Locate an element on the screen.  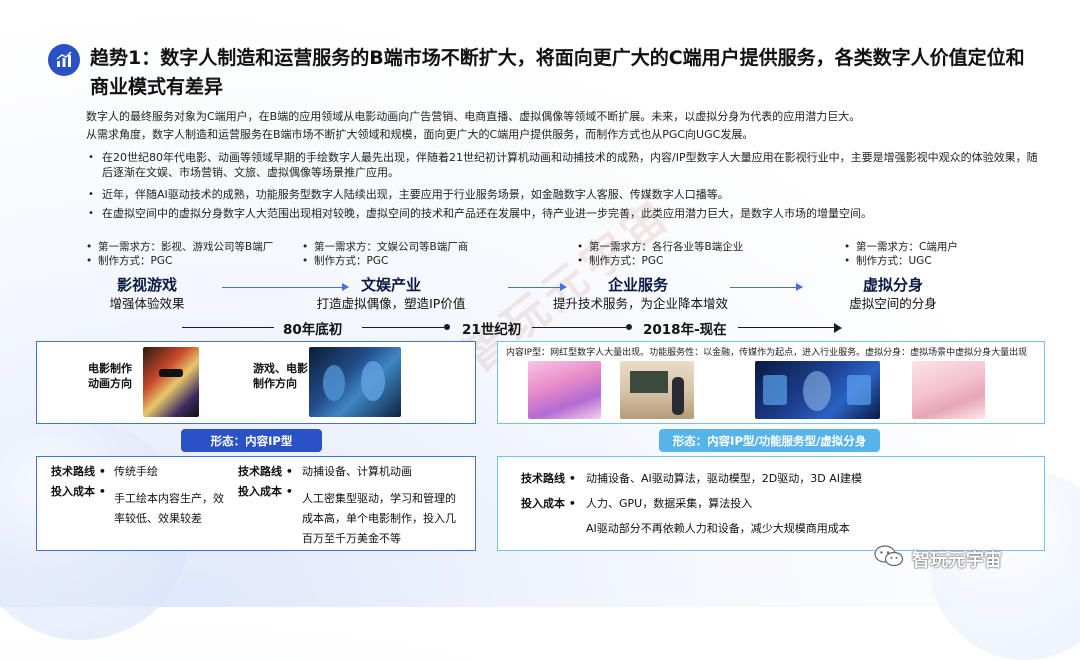
timeline-arrow is located at coordinates (838, 328).